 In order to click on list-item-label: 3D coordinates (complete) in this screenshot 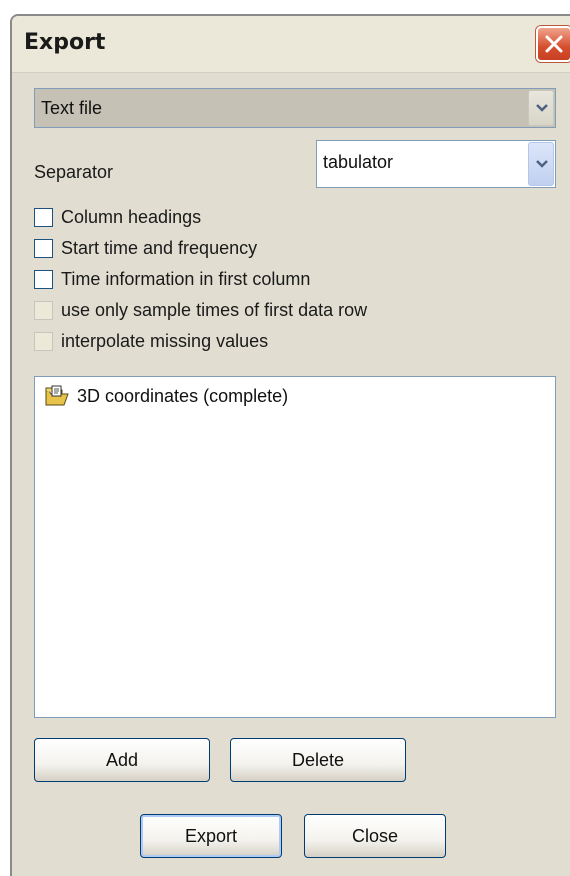, I will do `click(183, 395)`.